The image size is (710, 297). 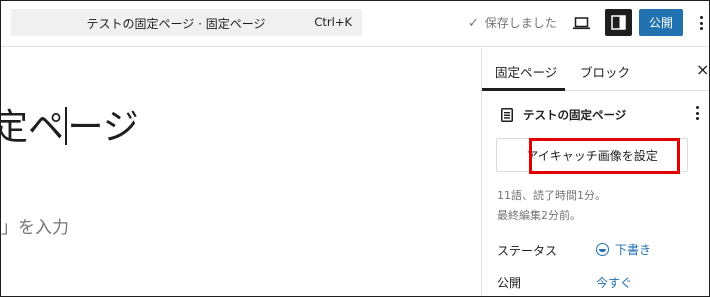 What do you see at coordinates (33, 127) in the screenshot?
I see `title-text-before-caret: 定ペ` at bounding box center [33, 127].